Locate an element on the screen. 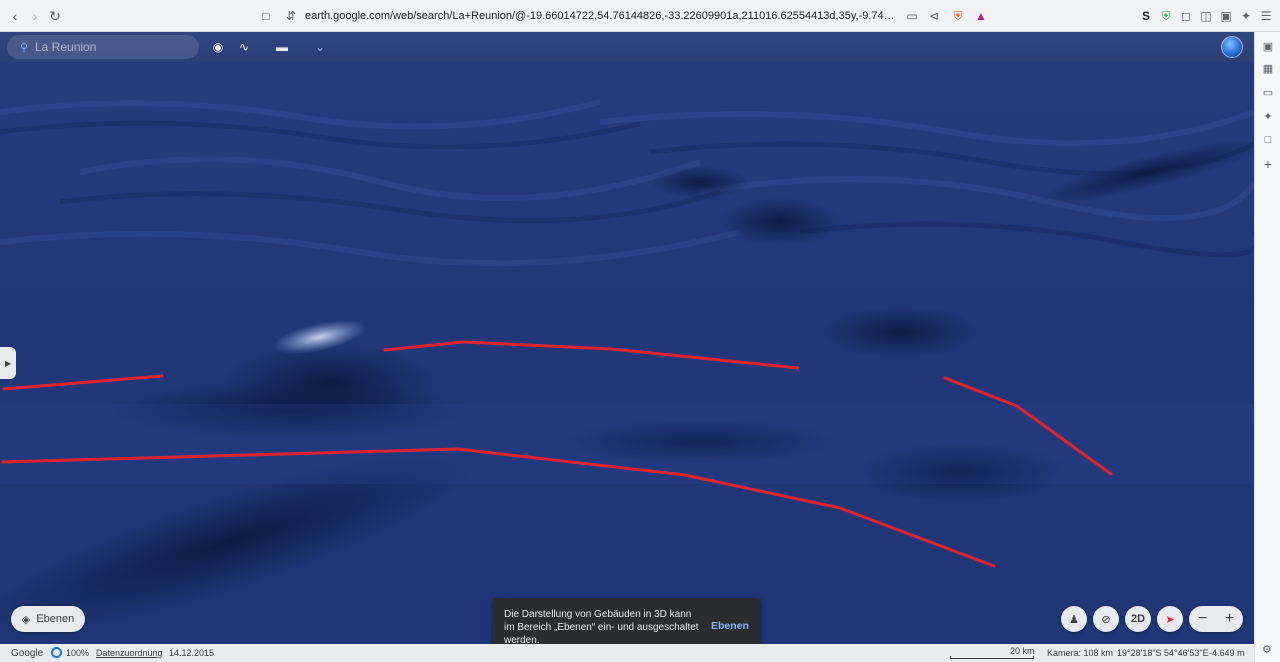 The height and width of the screenshot is (662, 1280). reading-list-icon: ▦ is located at coordinates (1268, 68).